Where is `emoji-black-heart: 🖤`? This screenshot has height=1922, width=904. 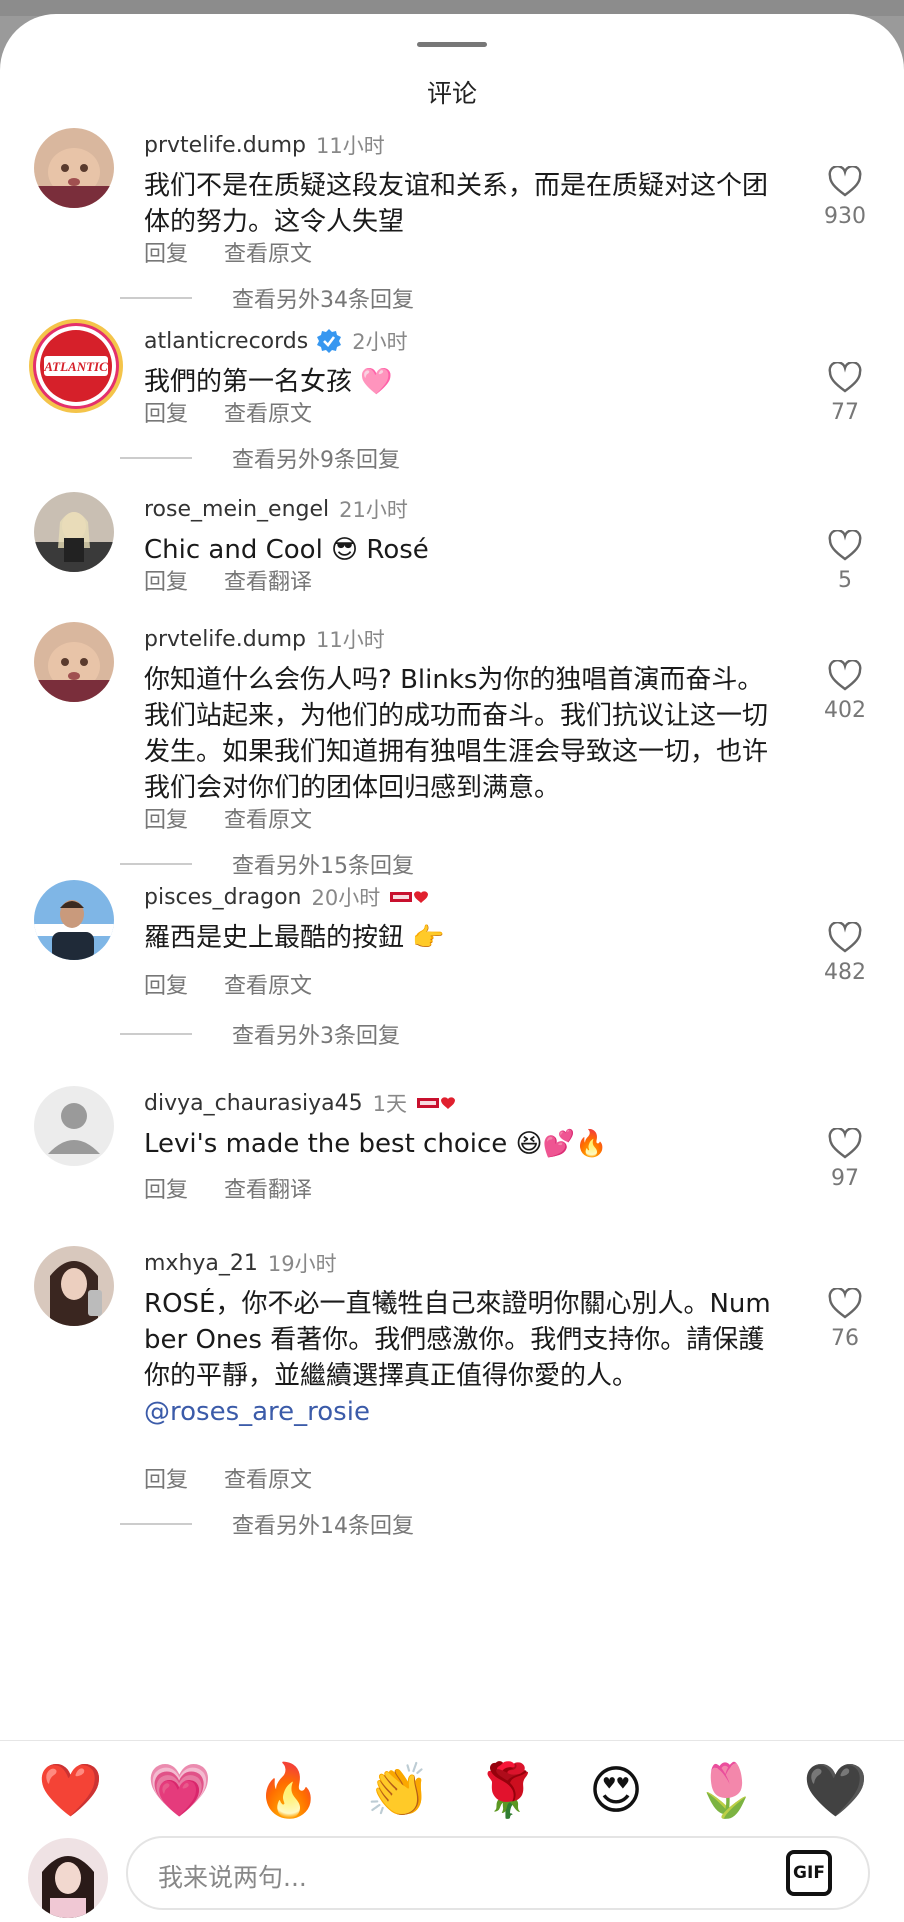
emoji-black-heart: 🖤 is located at coordinates (835, 1791).